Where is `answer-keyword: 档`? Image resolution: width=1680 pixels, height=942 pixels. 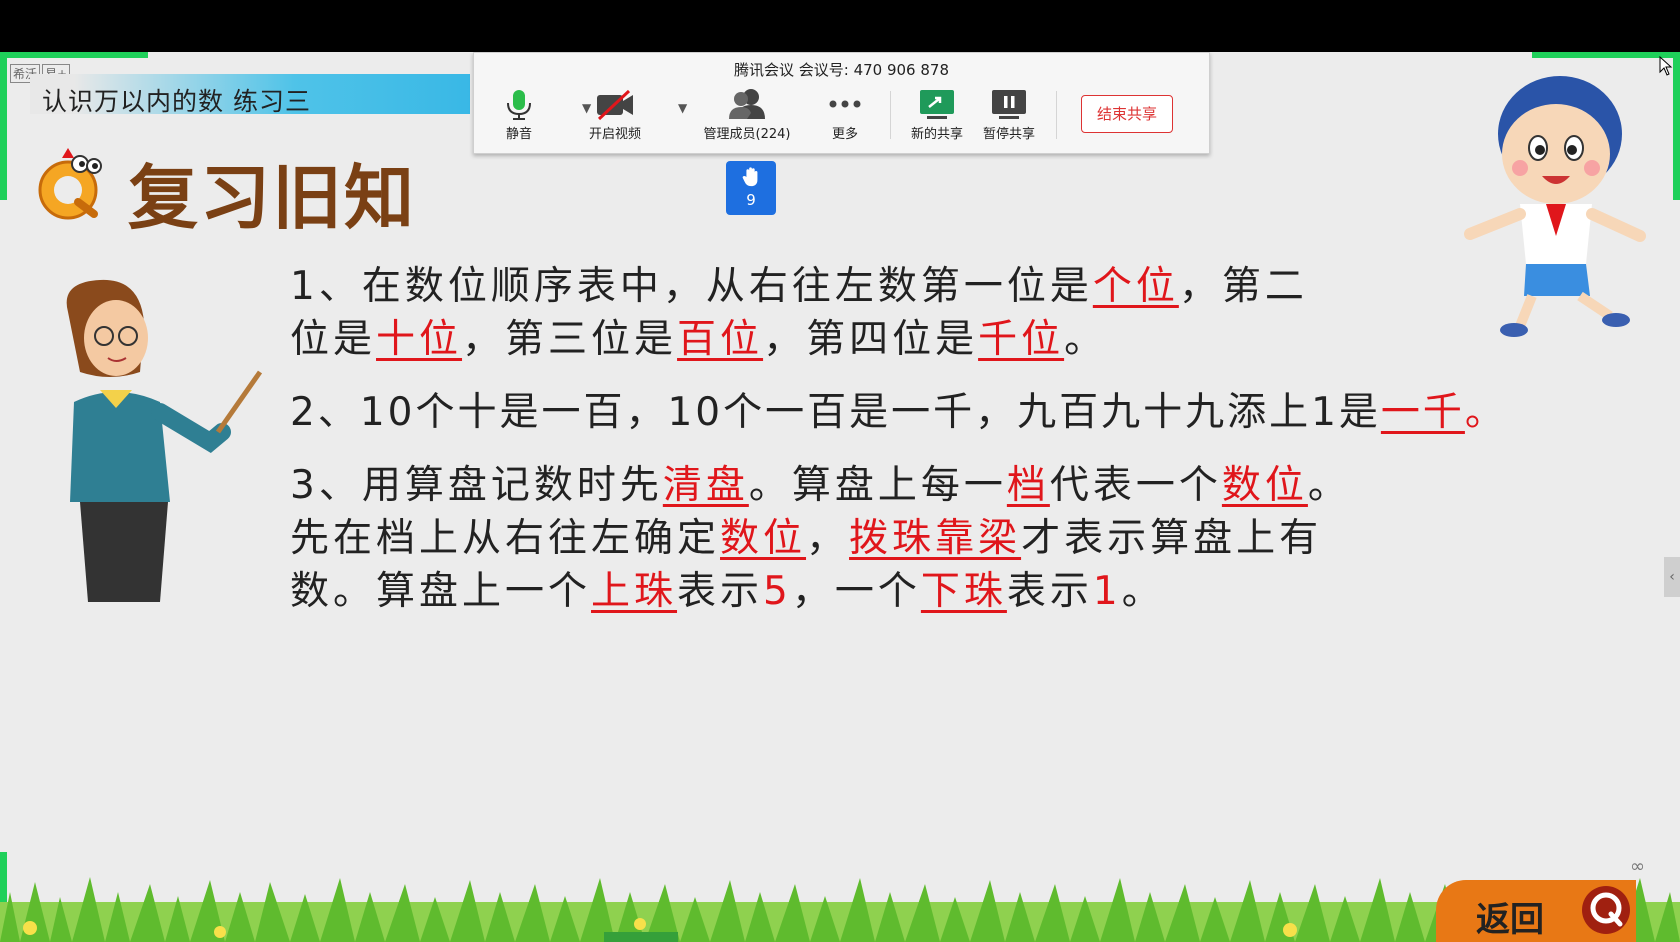 answer-keyword: 档 is located at coordinates (1028, 485).